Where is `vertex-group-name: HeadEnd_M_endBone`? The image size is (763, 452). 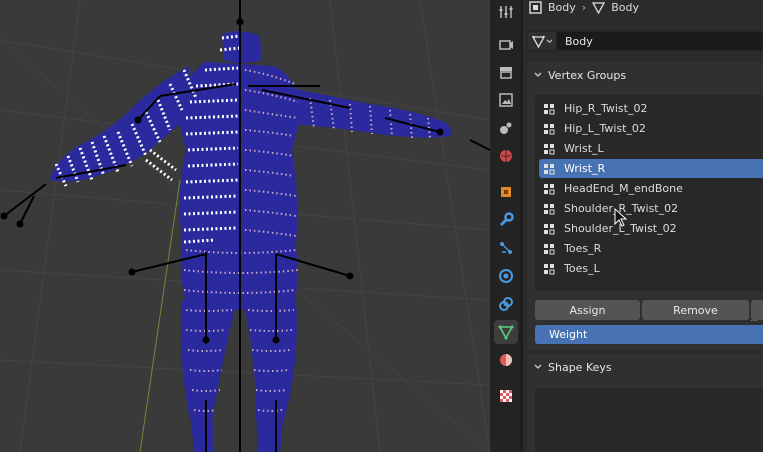
vertex-group-name: HeadEnd_M_endBone is located at coordinates (623, 188).